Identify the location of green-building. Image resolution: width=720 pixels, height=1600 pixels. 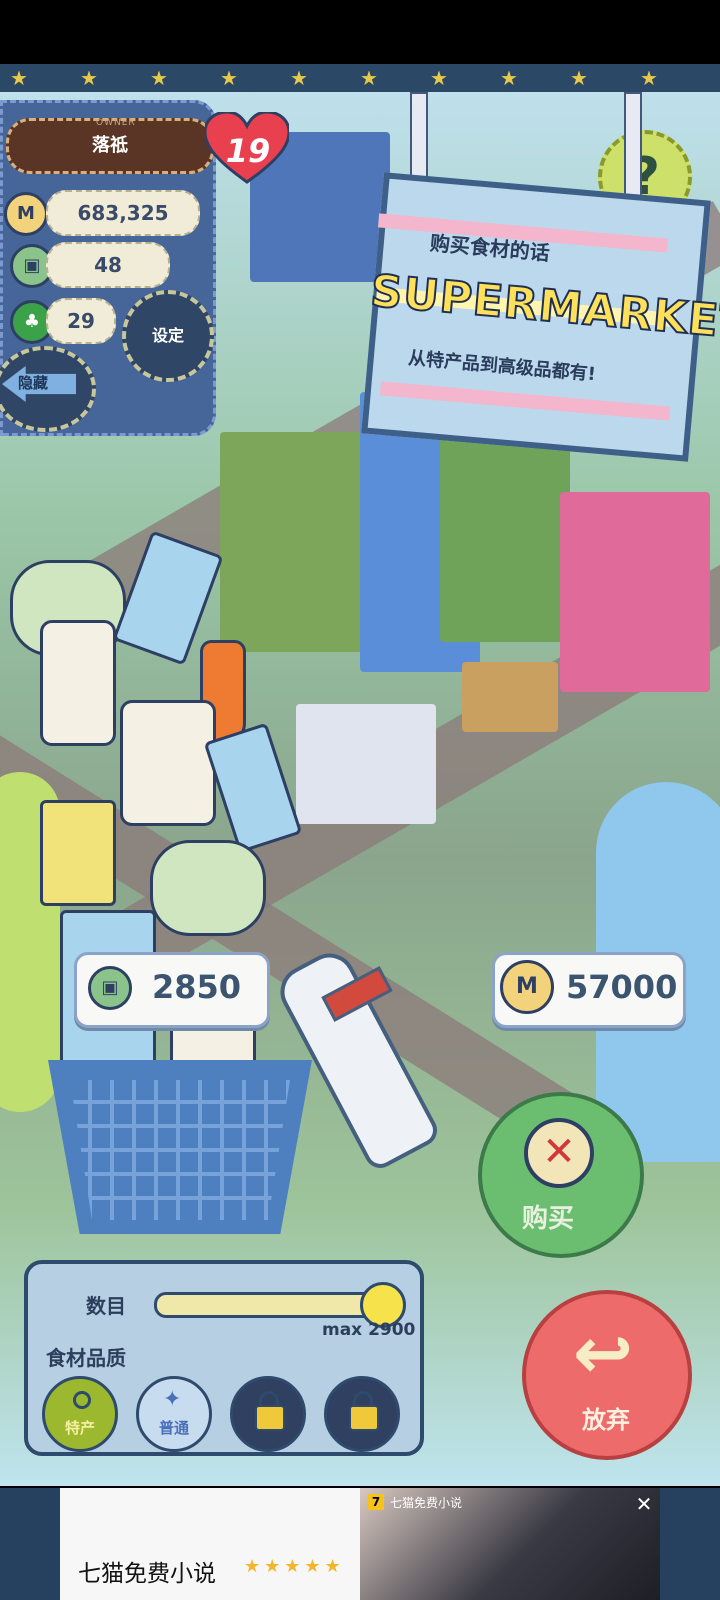
(300, 542).